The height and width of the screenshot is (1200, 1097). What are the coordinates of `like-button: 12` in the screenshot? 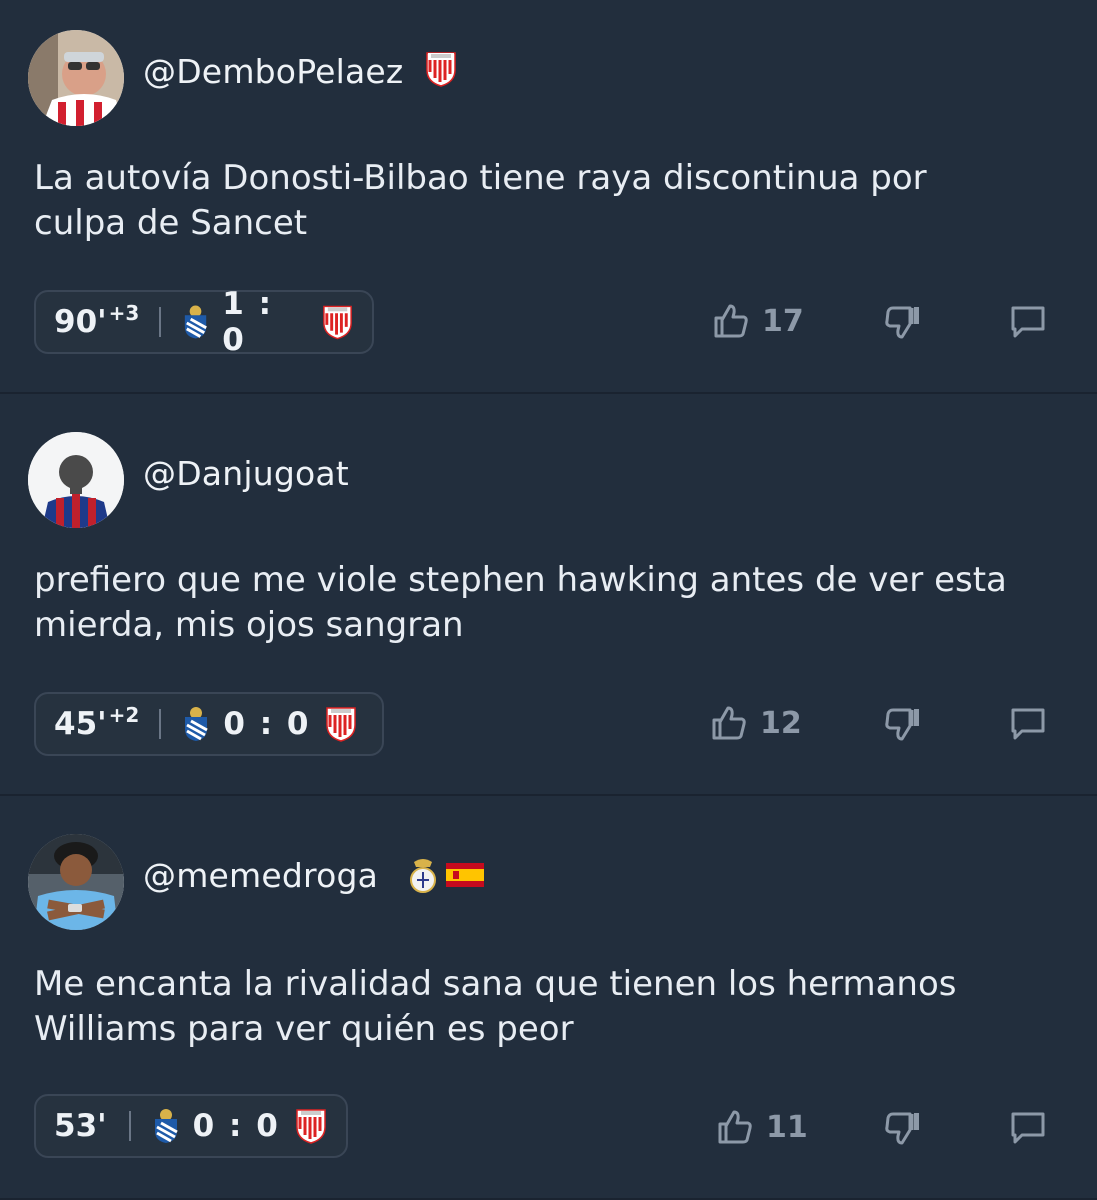 It's located at (756, 723).